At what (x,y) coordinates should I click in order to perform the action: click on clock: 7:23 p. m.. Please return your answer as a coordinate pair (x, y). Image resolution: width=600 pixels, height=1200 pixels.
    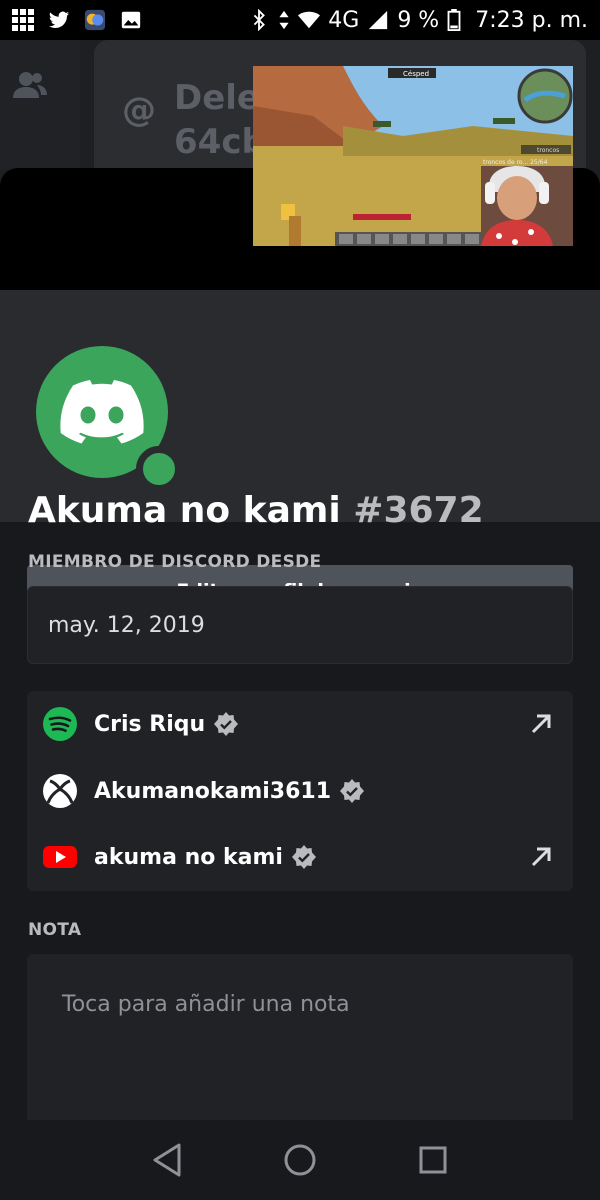
    Looking at the image, I should click on (531, 20).